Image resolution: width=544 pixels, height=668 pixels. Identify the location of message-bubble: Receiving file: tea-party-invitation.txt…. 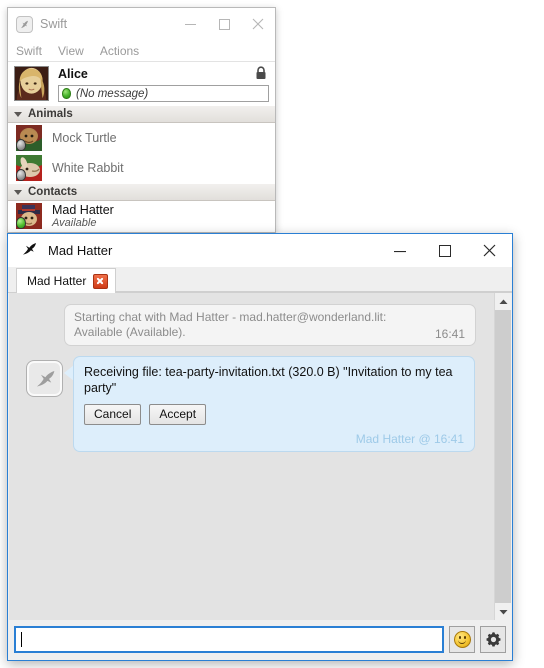
(274, 404).